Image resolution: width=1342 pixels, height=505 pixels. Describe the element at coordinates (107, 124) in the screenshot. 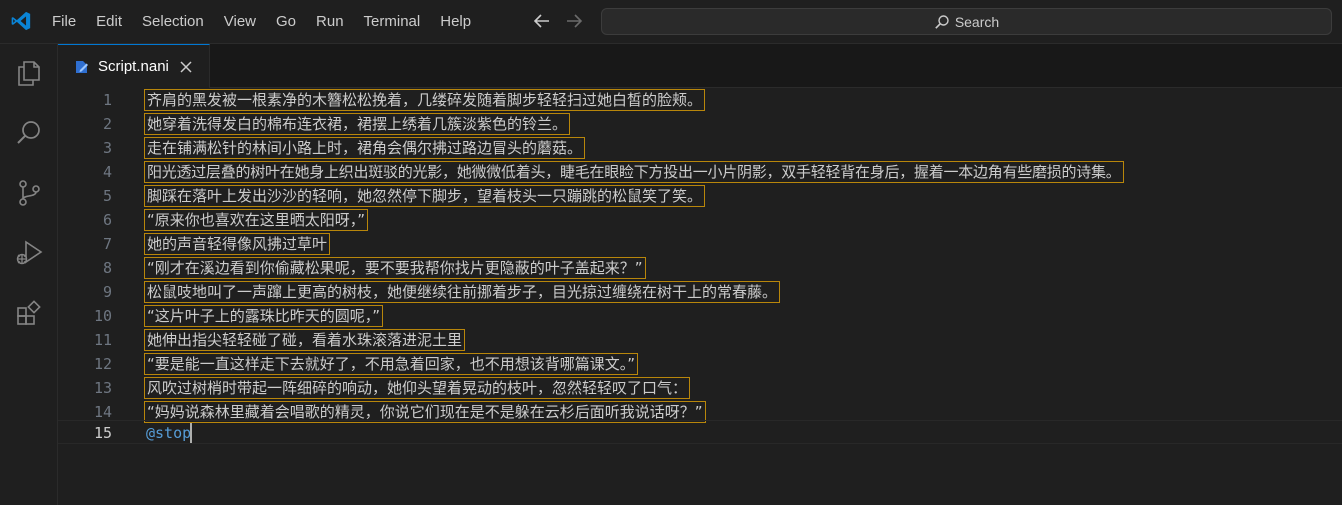

I see `line-number: 2` at that location.